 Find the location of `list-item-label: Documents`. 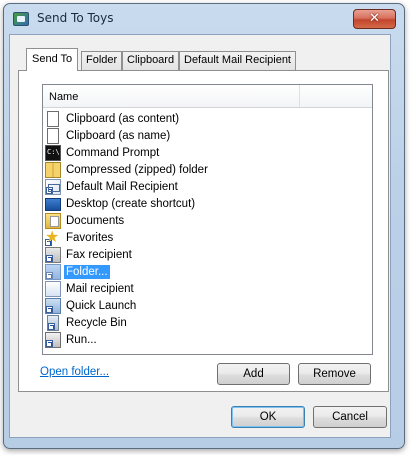

list-item-label: Documents is located at coordinates (95, 220).